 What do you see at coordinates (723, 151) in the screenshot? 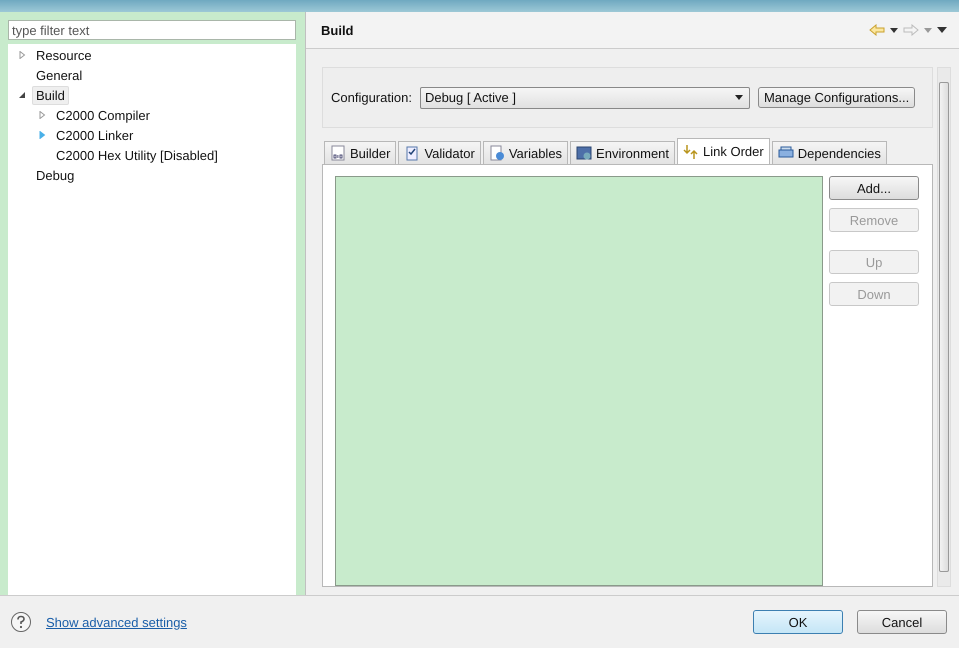
I see `tab: Link Order` at bounding box center [723, 151].